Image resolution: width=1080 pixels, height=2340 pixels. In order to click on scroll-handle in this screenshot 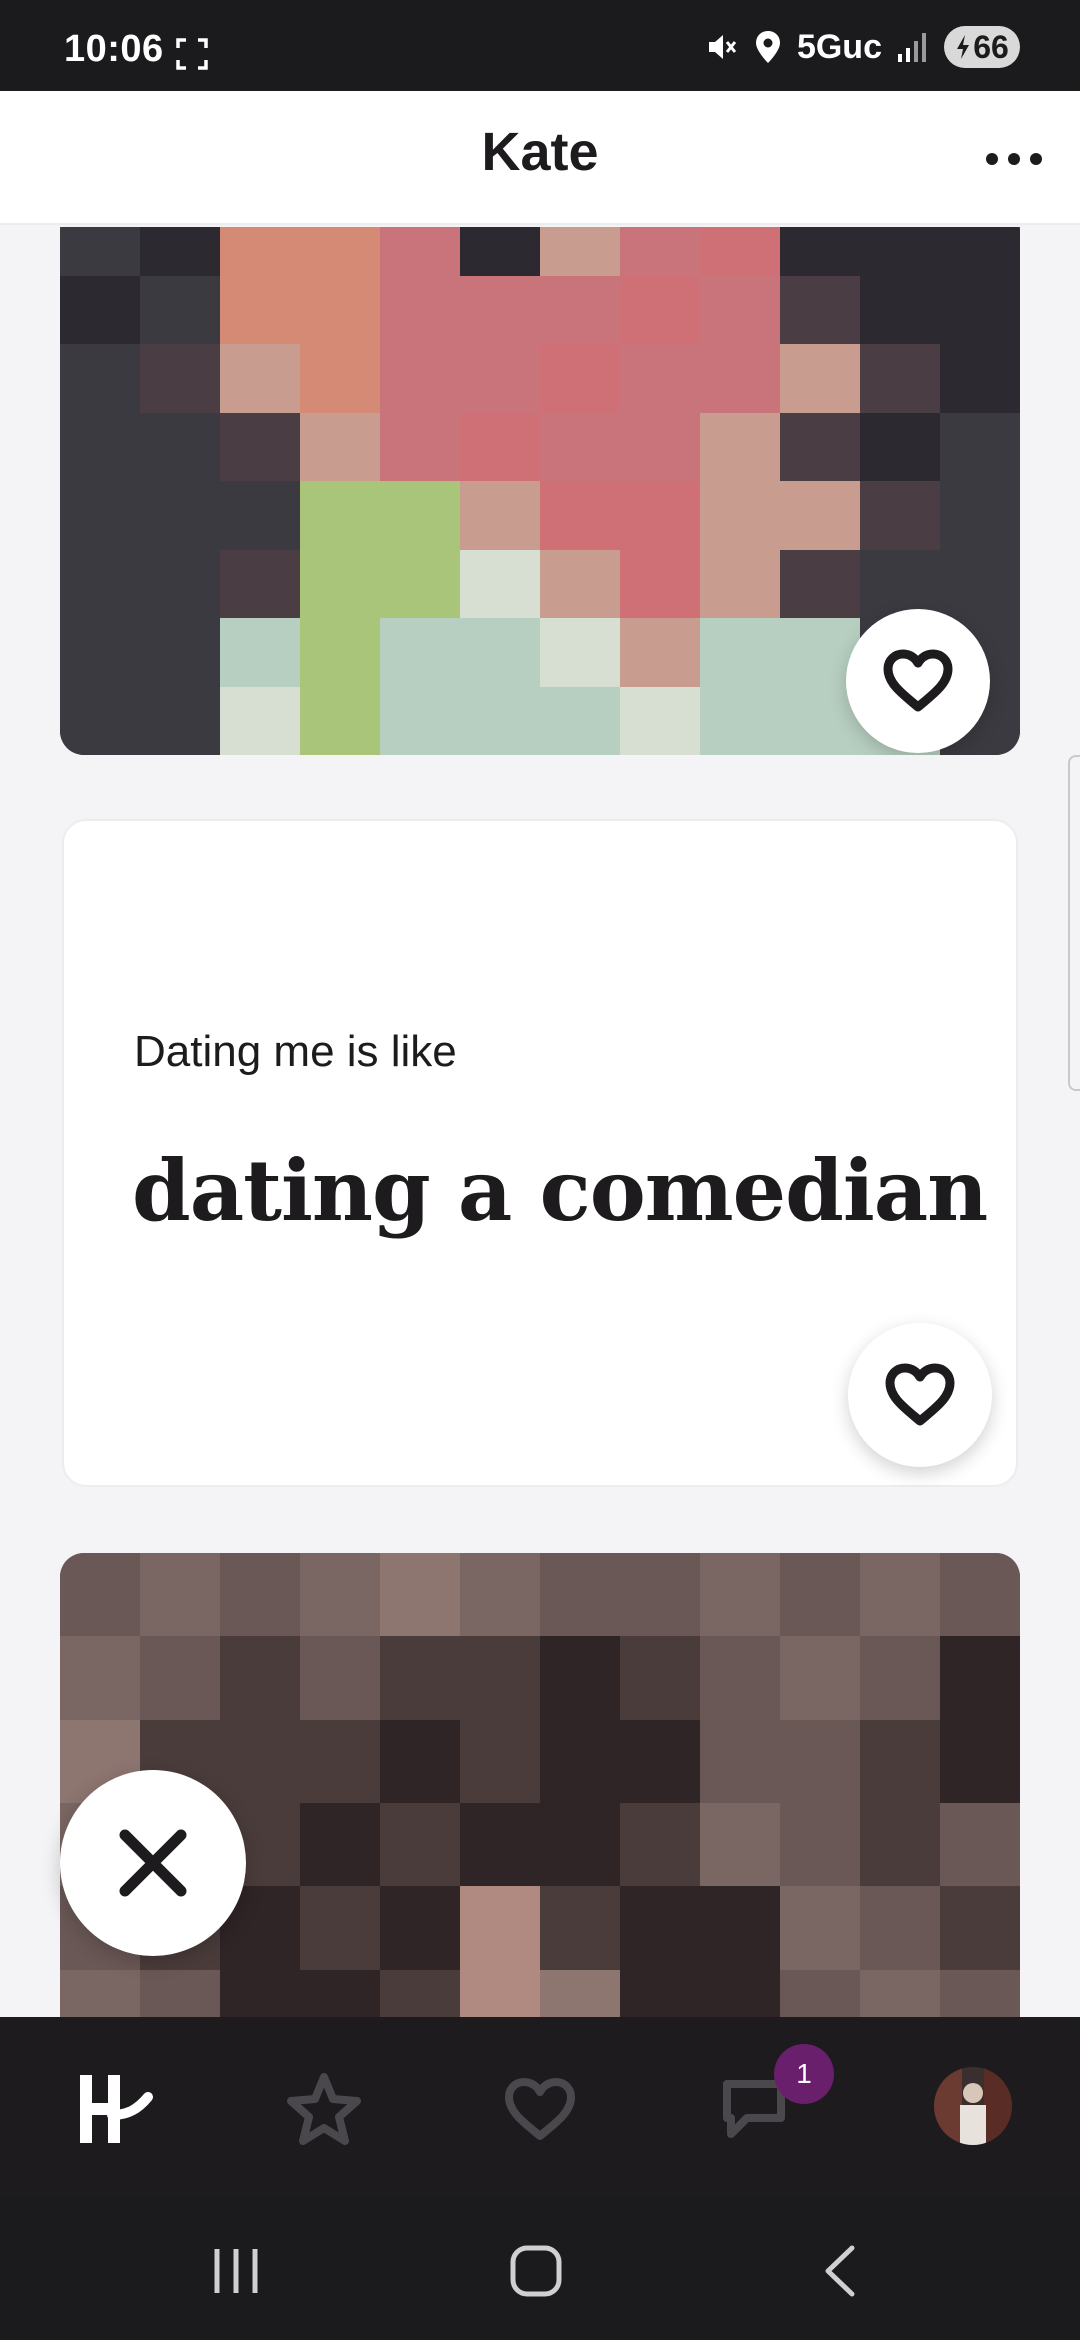, I will do `click(1074, 923)`.